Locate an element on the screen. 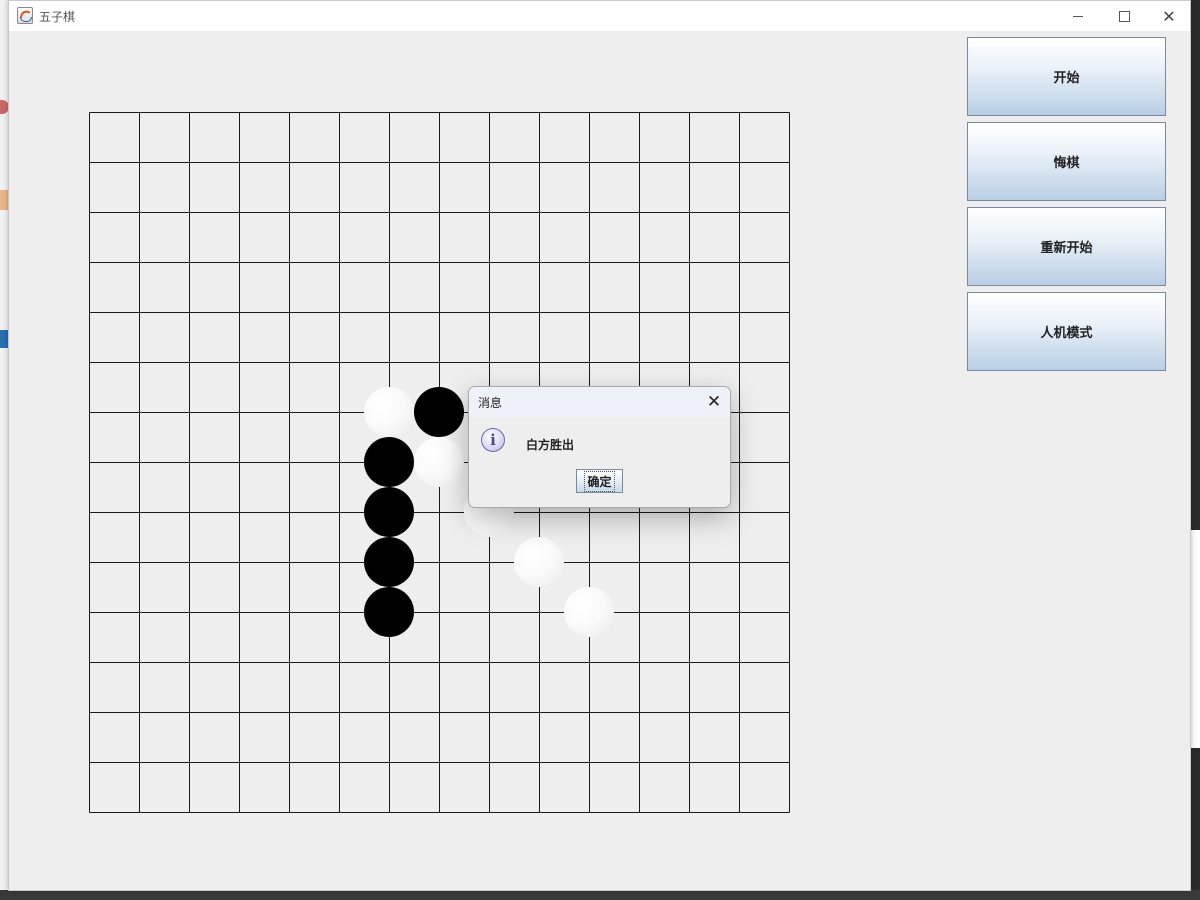  dialog-close-button: ✕ is located at coordinates (714, 402).